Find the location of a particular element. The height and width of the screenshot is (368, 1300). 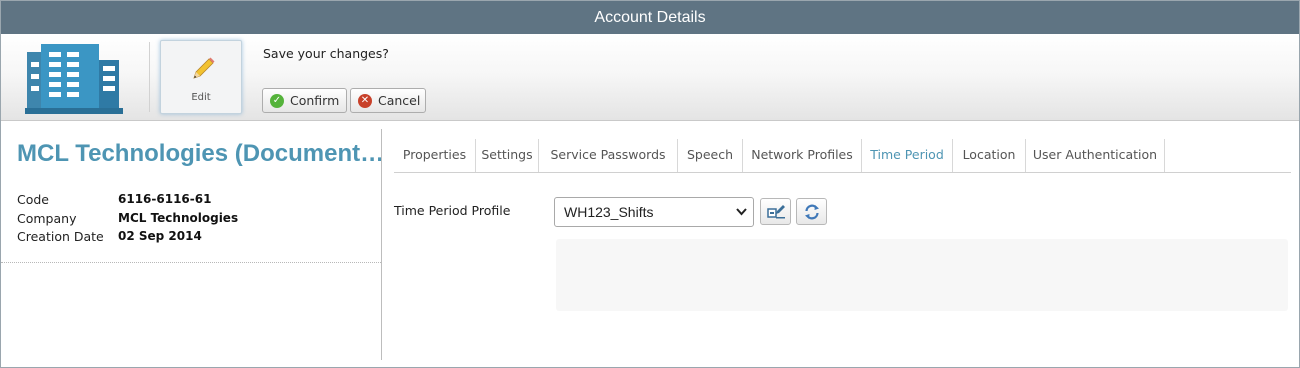

time-period-profile-select: WH123_Shifts is located at coordinates (654, 212).